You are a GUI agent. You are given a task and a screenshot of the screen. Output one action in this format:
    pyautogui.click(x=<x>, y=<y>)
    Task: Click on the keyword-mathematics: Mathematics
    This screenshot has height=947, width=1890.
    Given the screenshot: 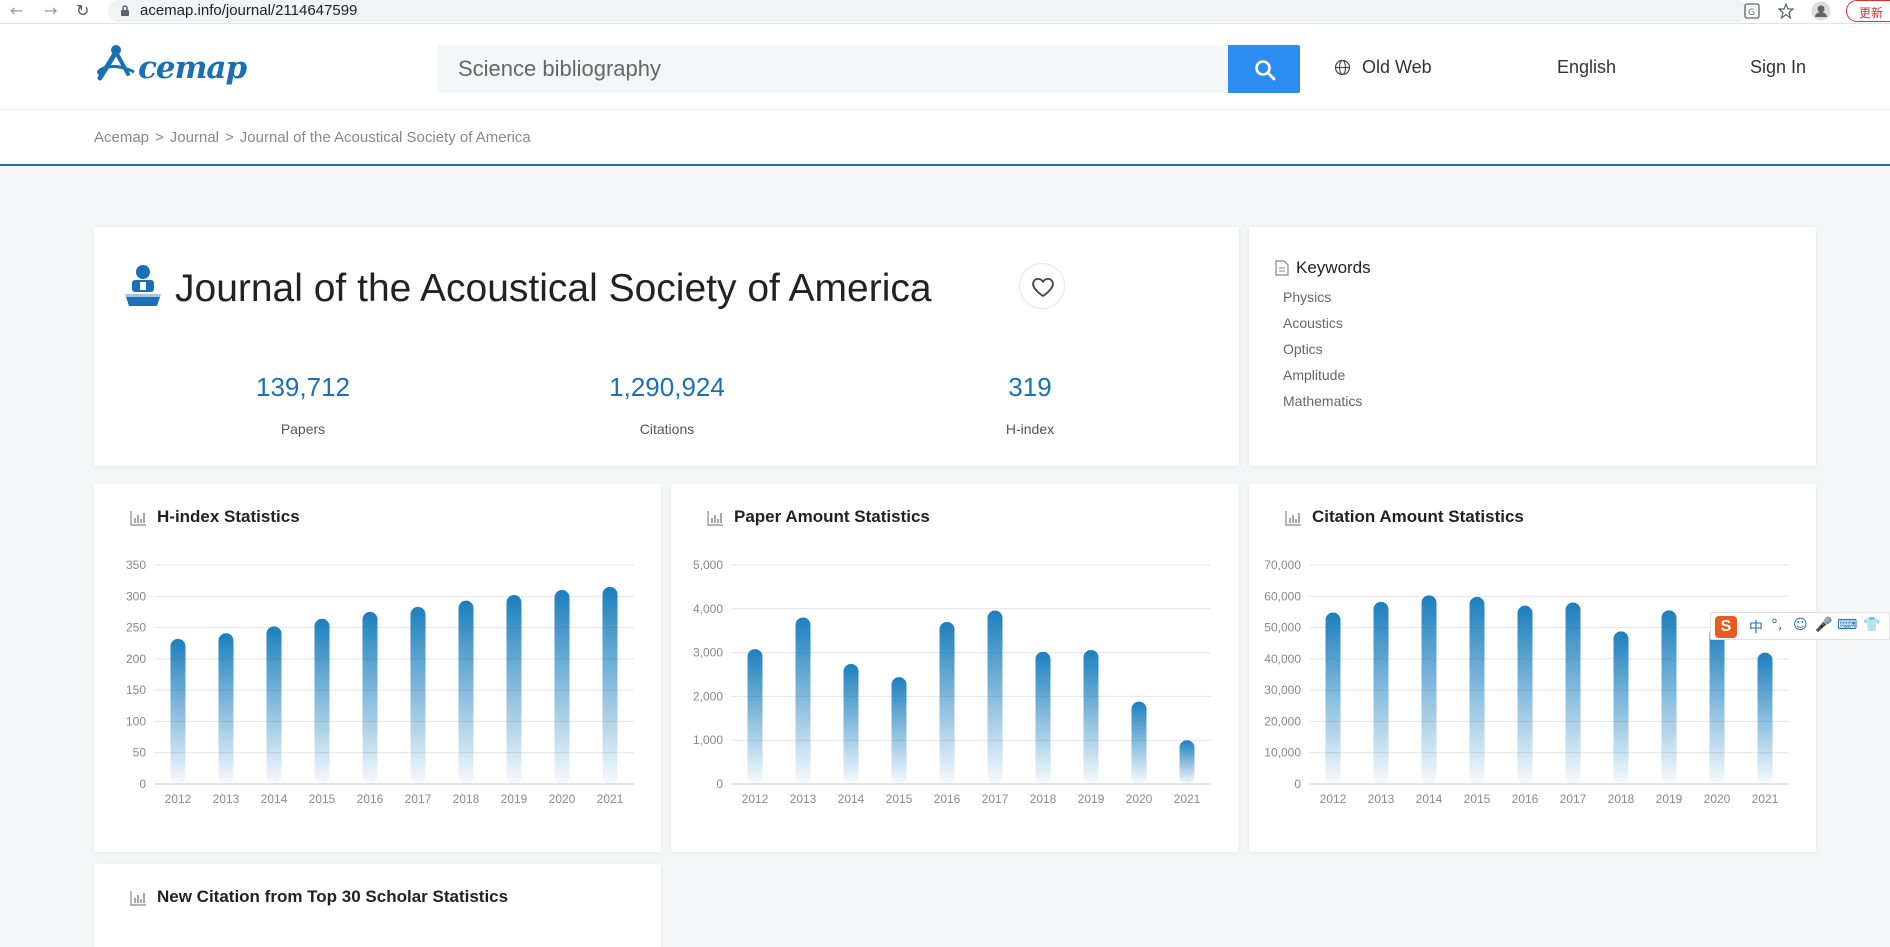 What is the action you would take?
    pyautogui.click(x=1322, y=401)
    